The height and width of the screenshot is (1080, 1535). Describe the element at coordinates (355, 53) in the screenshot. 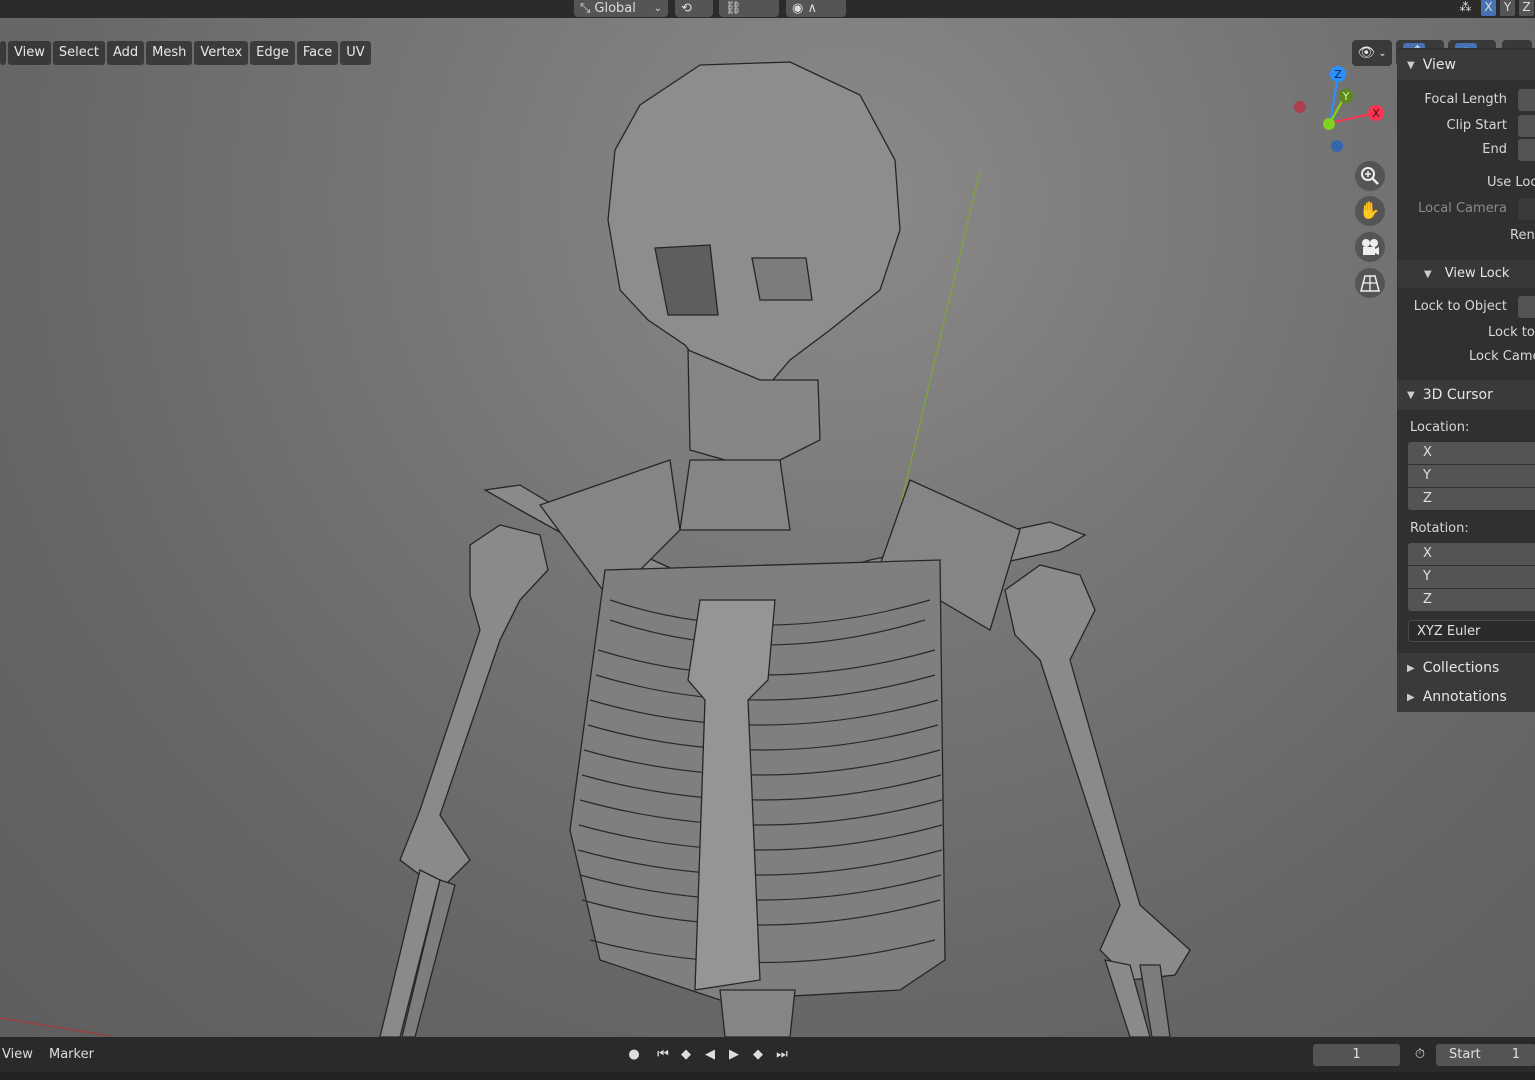

I see `menu-uv: UV` at that location.